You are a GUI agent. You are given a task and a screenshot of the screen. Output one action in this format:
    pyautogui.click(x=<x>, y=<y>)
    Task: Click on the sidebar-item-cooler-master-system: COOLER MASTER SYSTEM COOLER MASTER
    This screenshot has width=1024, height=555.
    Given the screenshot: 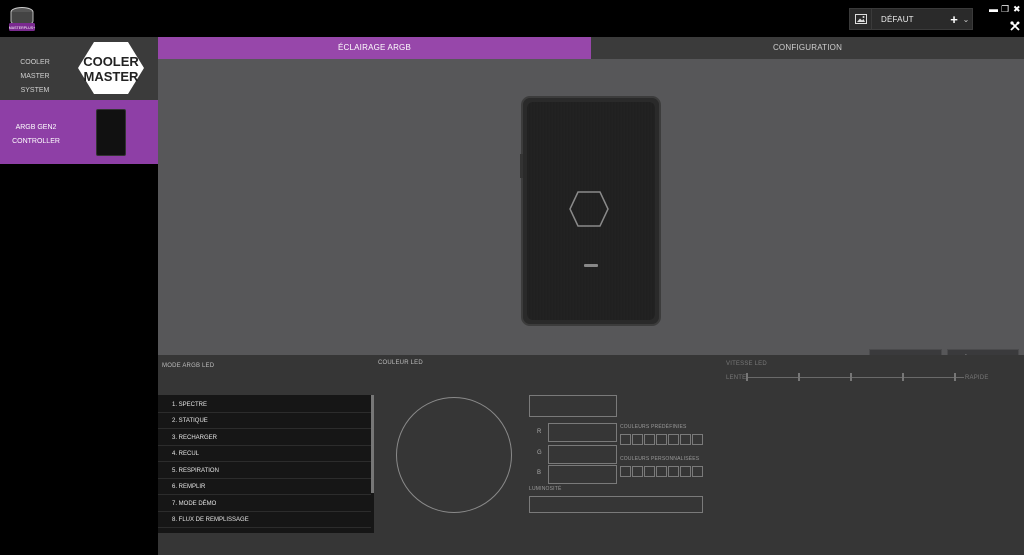 What is the action you would take?
    pyautogui.click(x=79, y=68)
    